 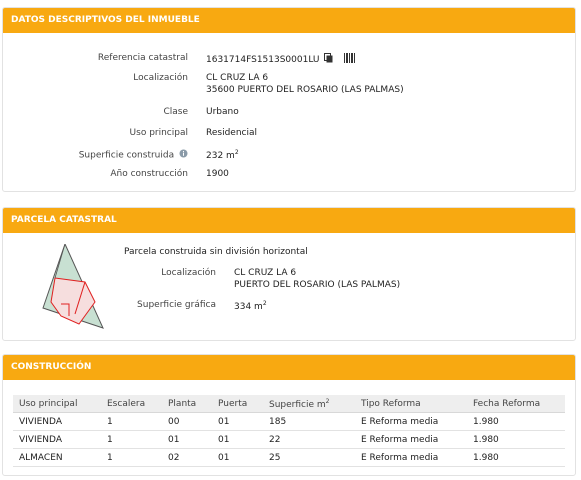 I want to click on parcela-catastral-title: PARCELA CATASTRAL, so click(x=289, y=220).